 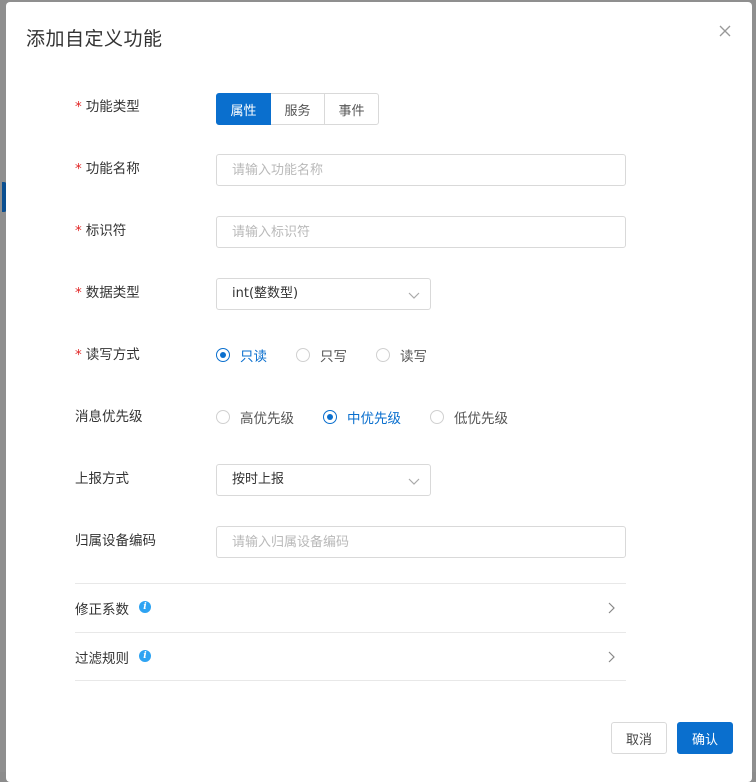 I want to click on function-type-segmented: 属性 服务 事件, so click(x=297, y=109).